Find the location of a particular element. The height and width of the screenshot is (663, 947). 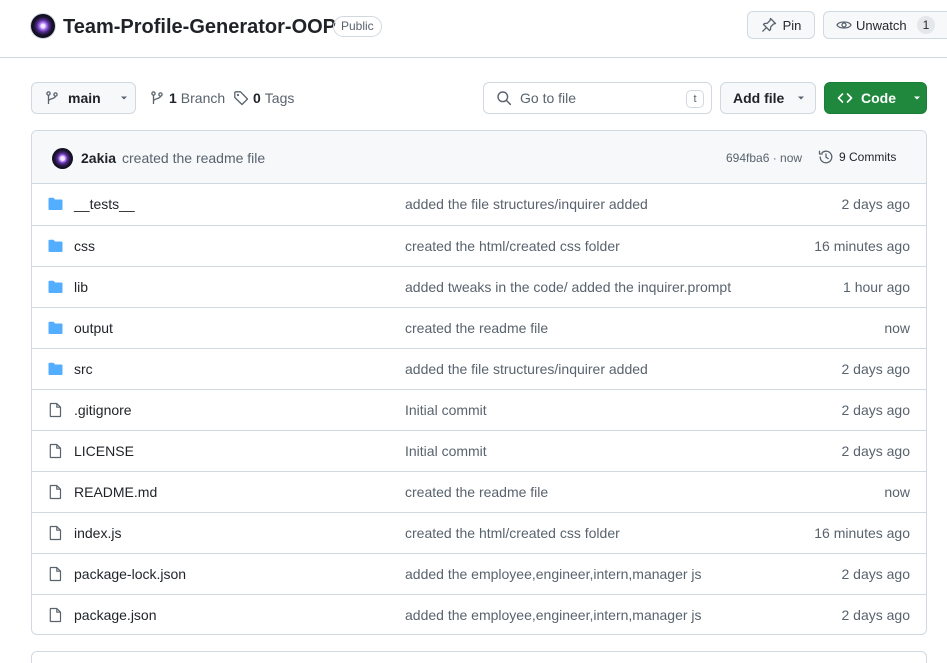

branch-select-button: main is located at coordinates (83, 98).